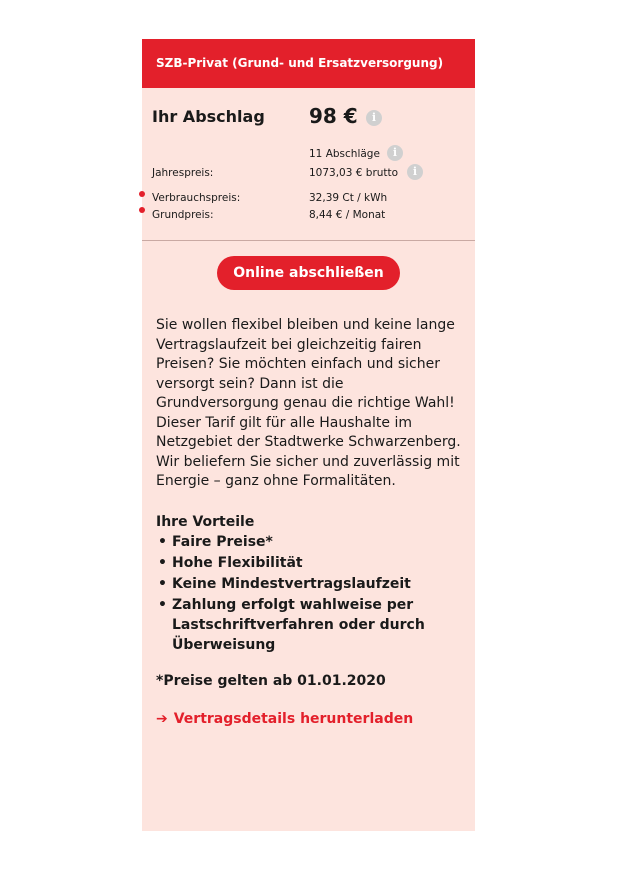 The image size is (620, 877). I want to click on benefits-title: Ihre Vorteile, so click(205, 521).